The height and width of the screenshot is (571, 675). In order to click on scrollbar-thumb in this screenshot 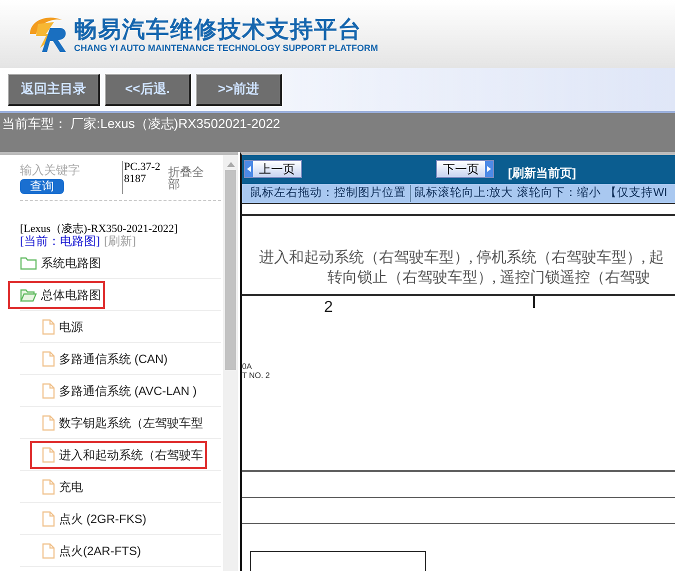, I will do `click(230, 270)`.